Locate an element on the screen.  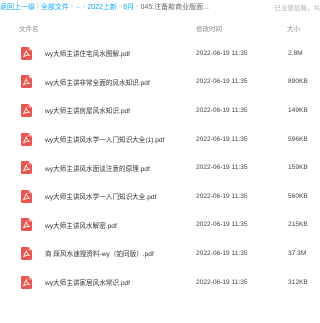
loaded-status: 已全部加载，共 is located at coordinates (297, 8).